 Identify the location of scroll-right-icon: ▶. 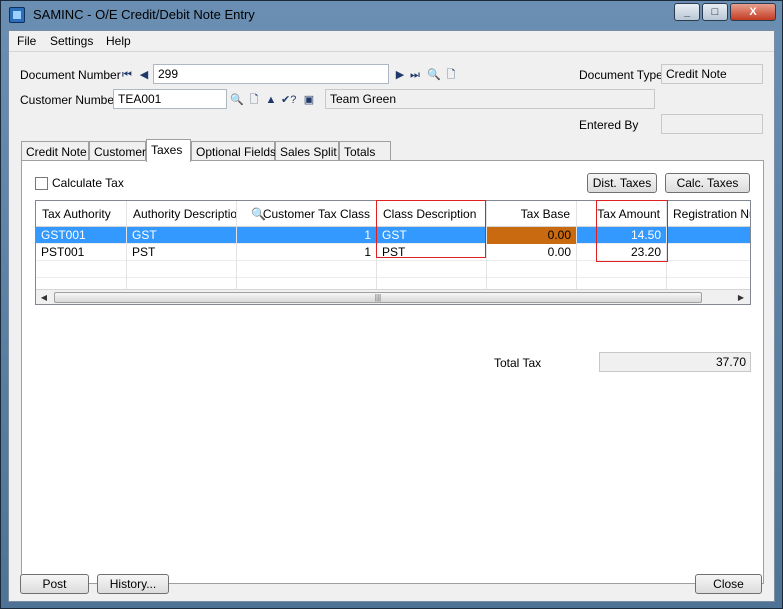
(741, 297).